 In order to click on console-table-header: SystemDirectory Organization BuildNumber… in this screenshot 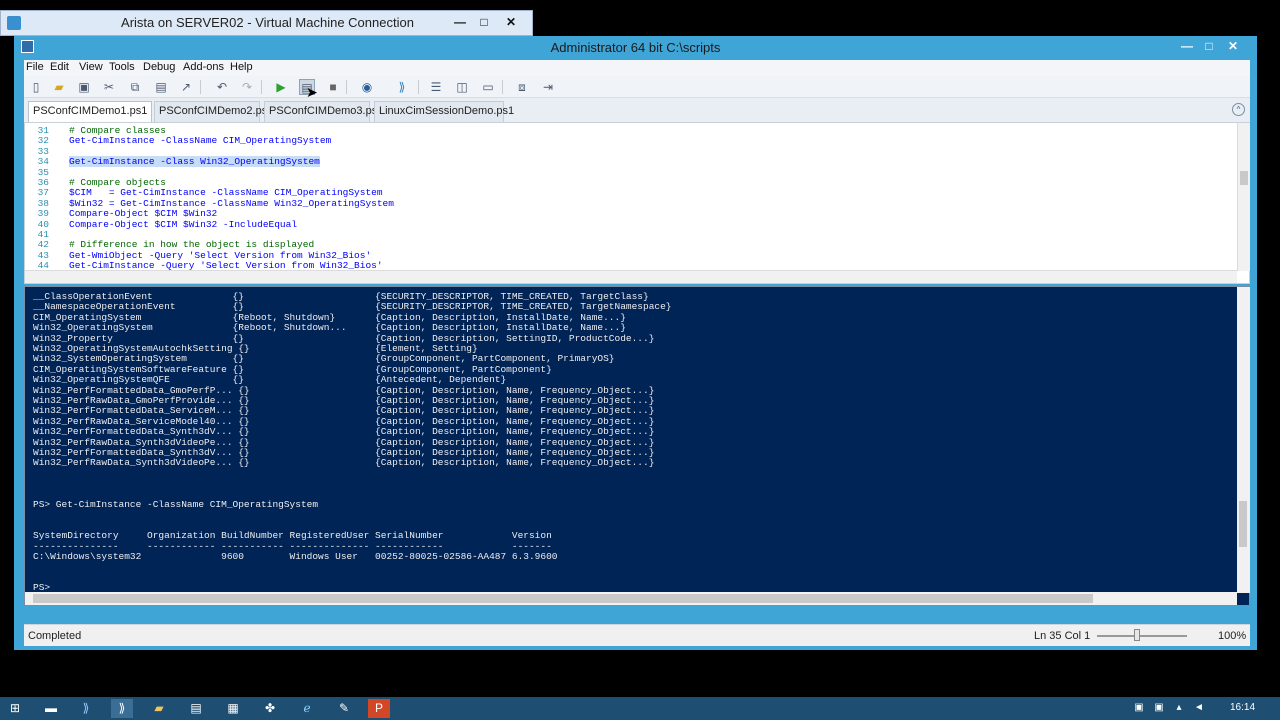, I will do `click(292, 536)`.